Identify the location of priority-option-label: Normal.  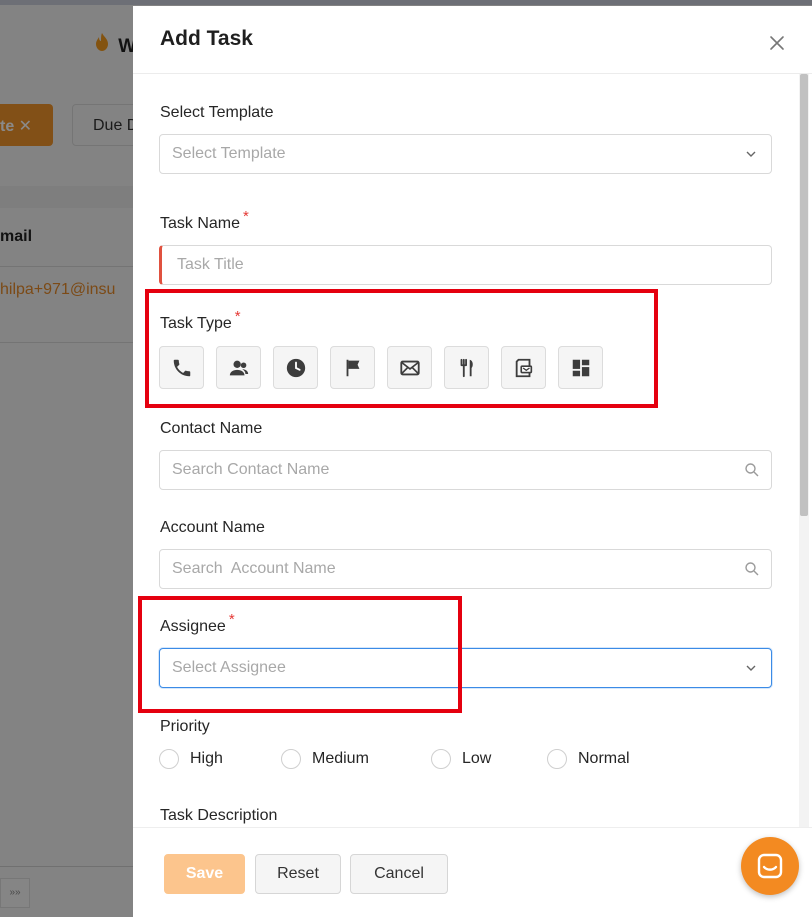
(604, 758).